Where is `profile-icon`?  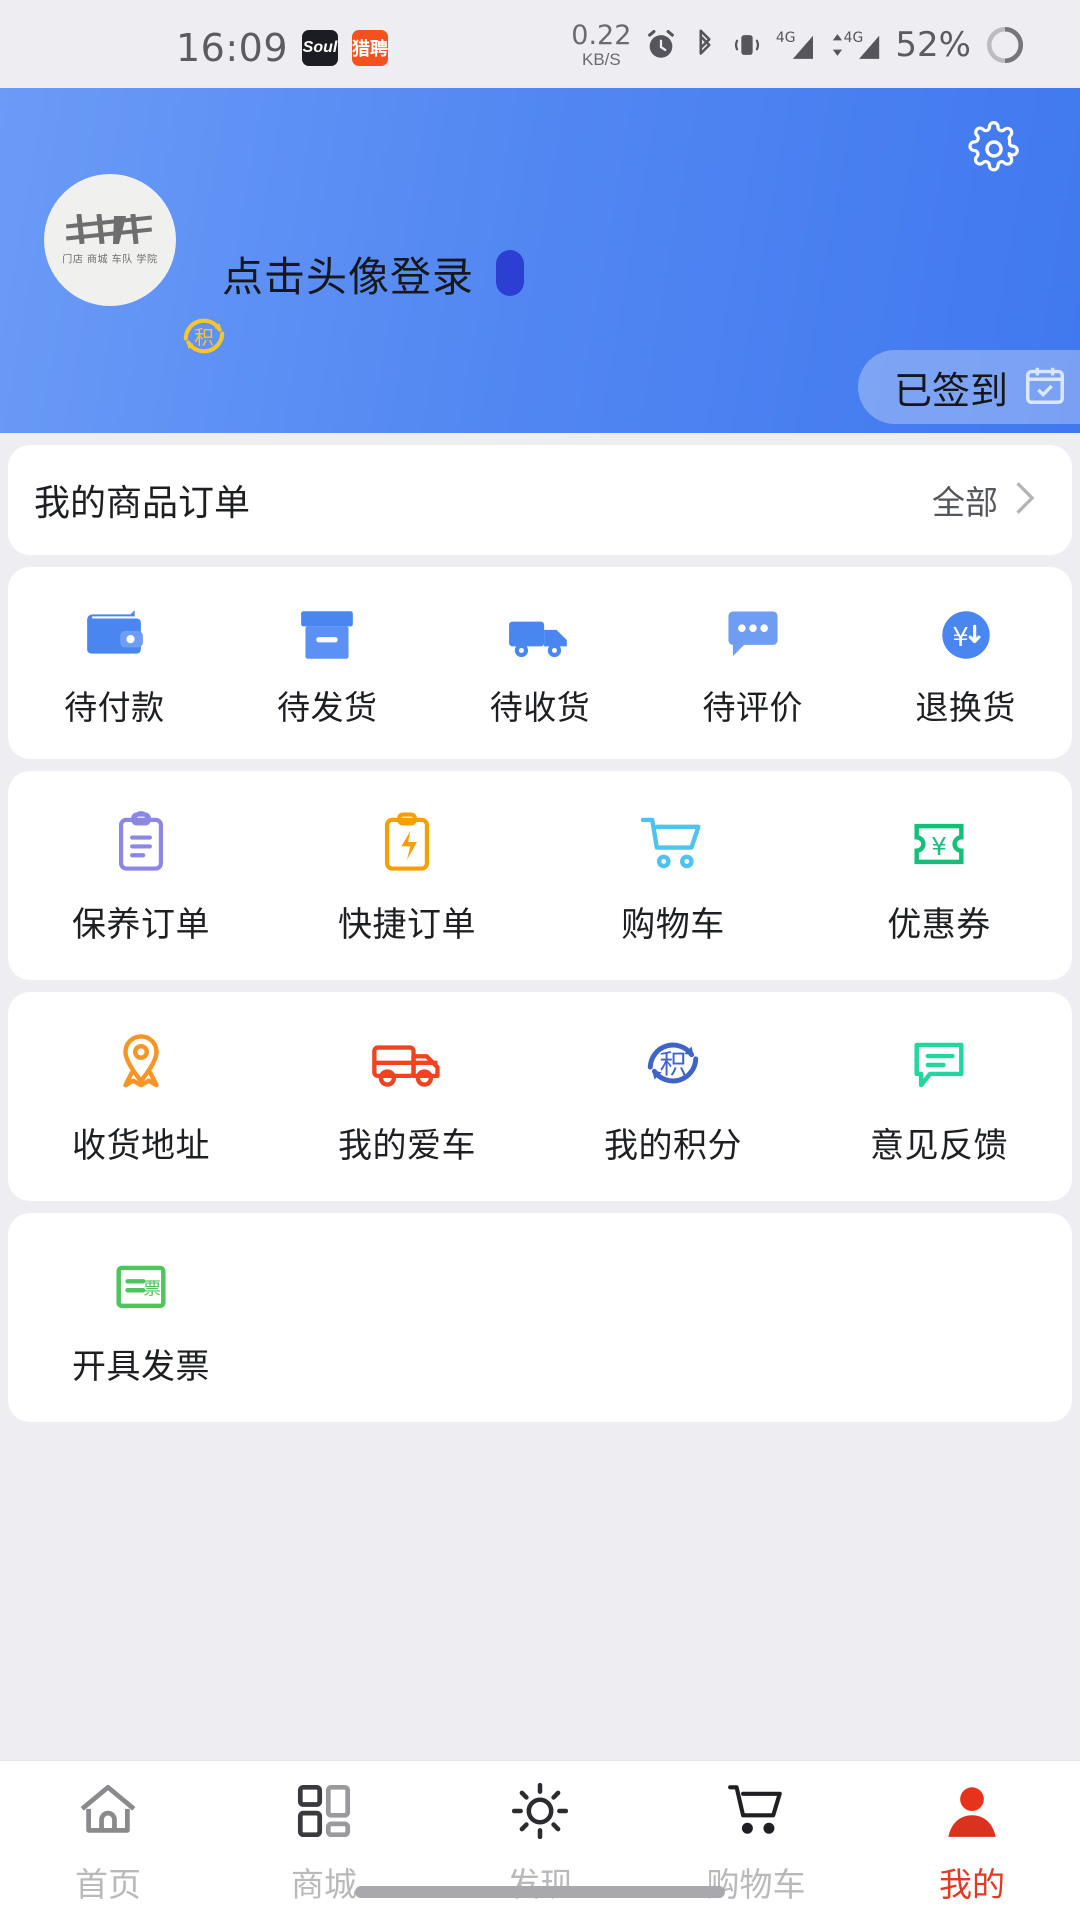 profile-icon is located at coordinates (972, 1813).